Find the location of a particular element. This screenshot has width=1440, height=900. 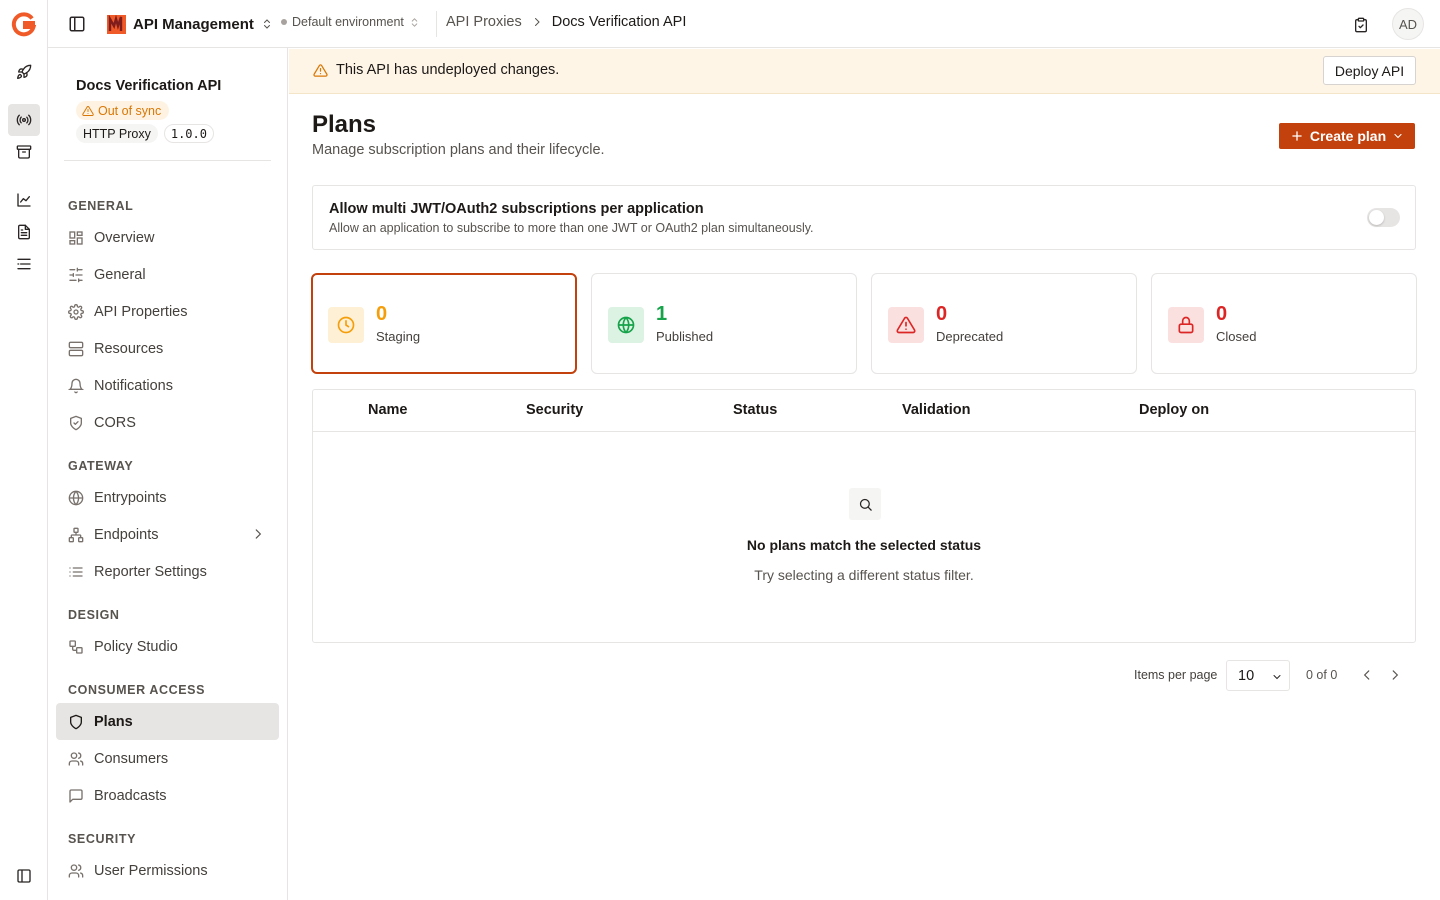

status-card-published: 1 Published is located at coordinates (724, 323).